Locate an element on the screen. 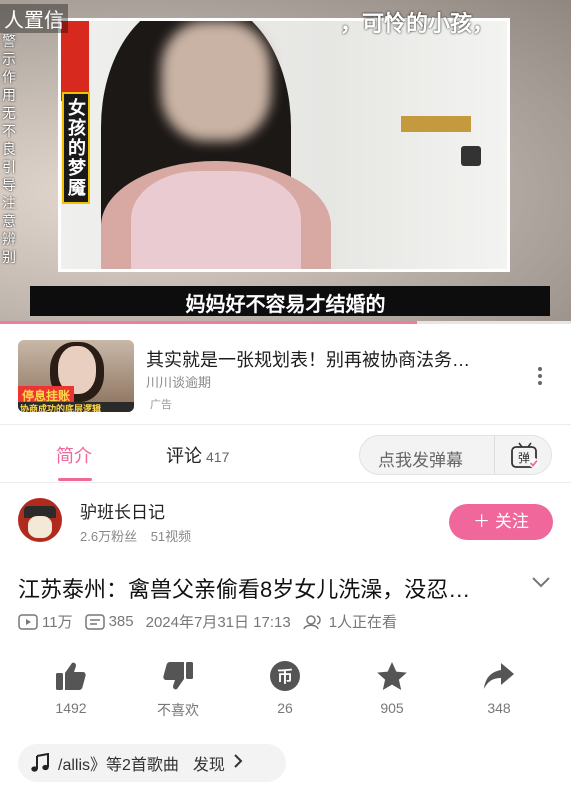  danmu-placeholder: 点我发弹幕 is located at coordinates (420, 460).